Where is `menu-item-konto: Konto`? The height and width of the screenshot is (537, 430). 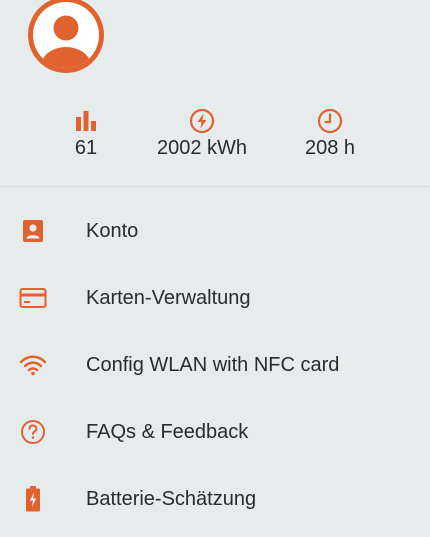
menu-item-konto: Konto is located at coordinates (215, 230).